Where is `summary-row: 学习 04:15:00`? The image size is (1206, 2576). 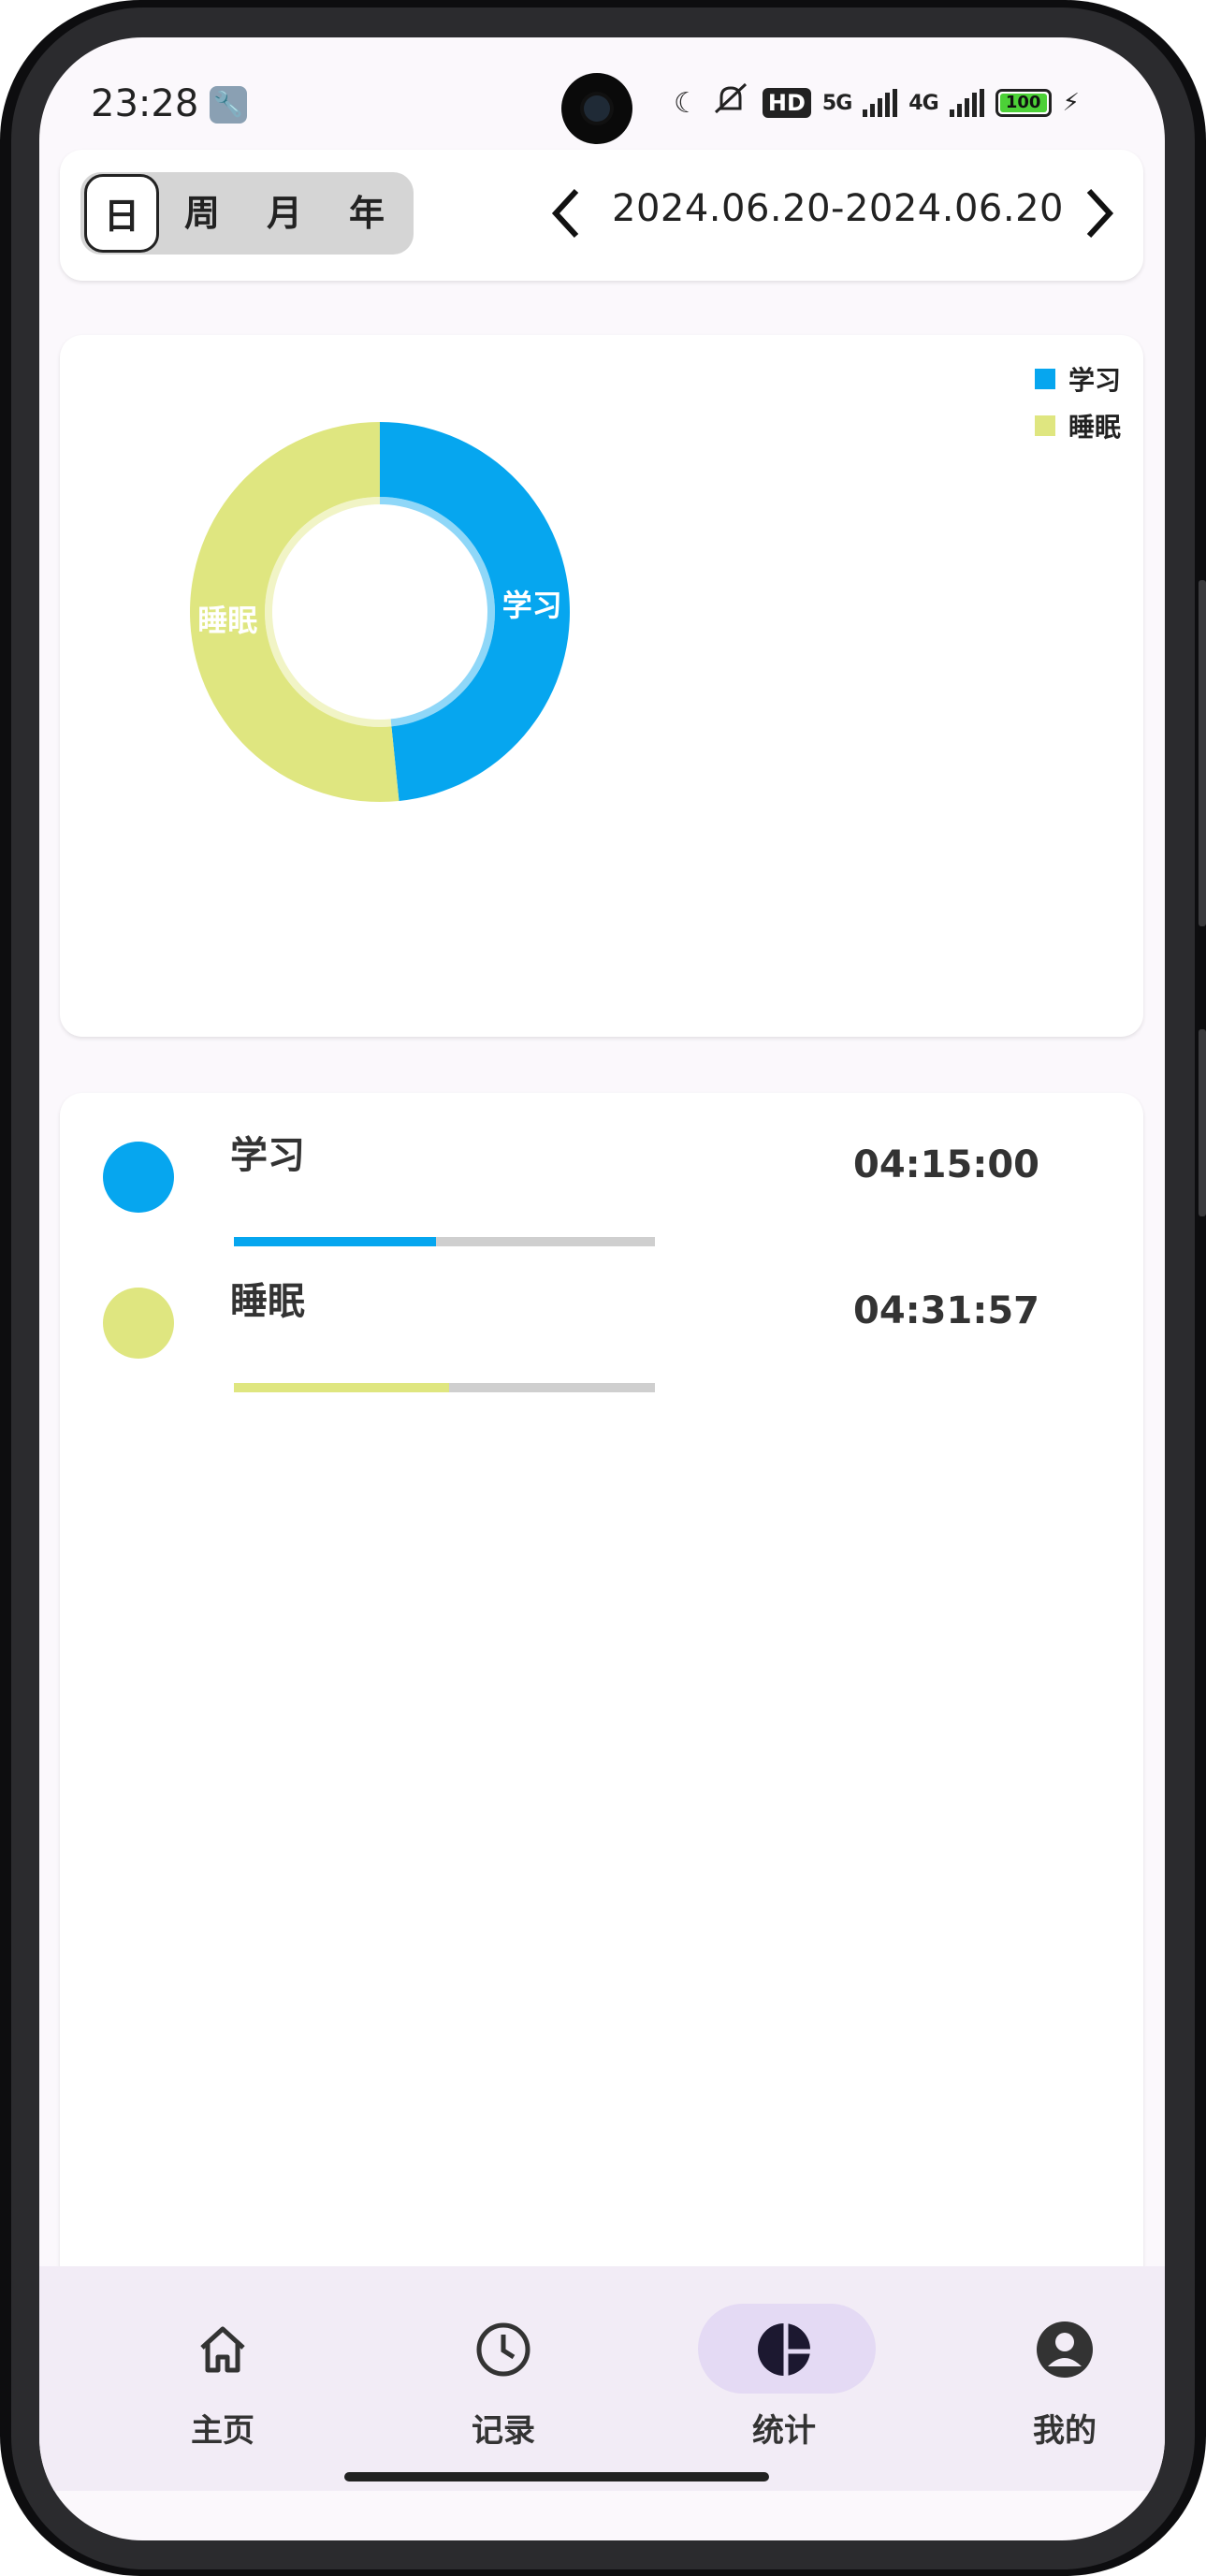 summary-row: 学习 04:15:00 is located at coordinates (591, 1191).